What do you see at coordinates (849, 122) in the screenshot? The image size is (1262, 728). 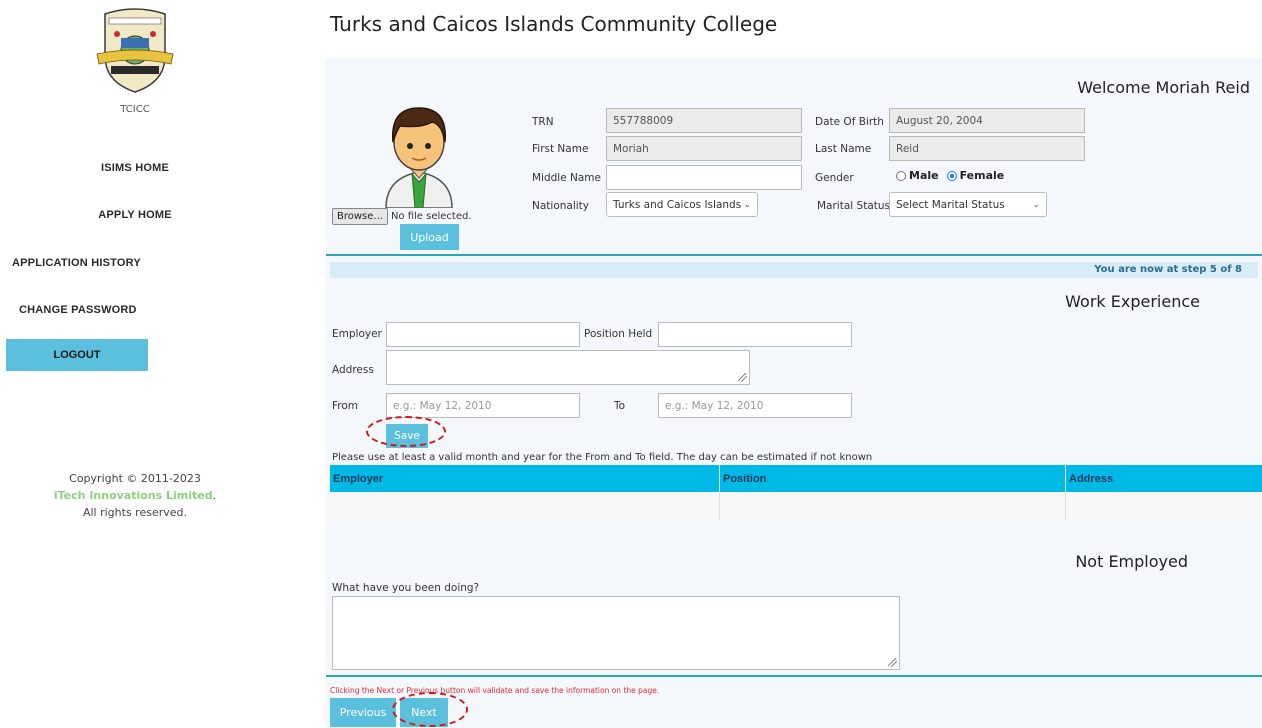 I see `dob-label: Date Of Birth` at bounding box center [849, 122].